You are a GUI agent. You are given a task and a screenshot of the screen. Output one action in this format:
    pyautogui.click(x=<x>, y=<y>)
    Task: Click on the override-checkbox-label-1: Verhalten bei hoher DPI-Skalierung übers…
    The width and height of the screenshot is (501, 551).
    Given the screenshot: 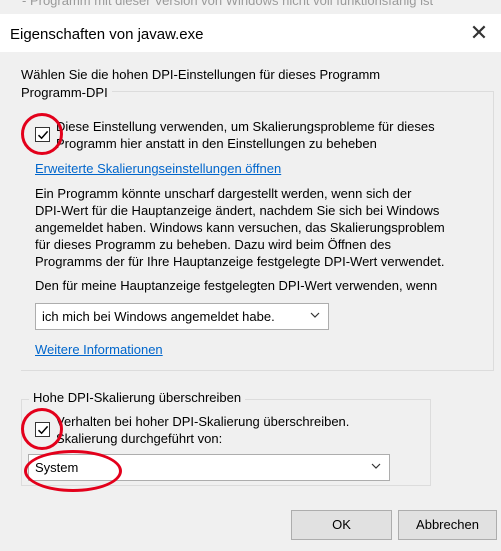 What is the action you would take?
    pyautogui.click(x=203, y=421)
    